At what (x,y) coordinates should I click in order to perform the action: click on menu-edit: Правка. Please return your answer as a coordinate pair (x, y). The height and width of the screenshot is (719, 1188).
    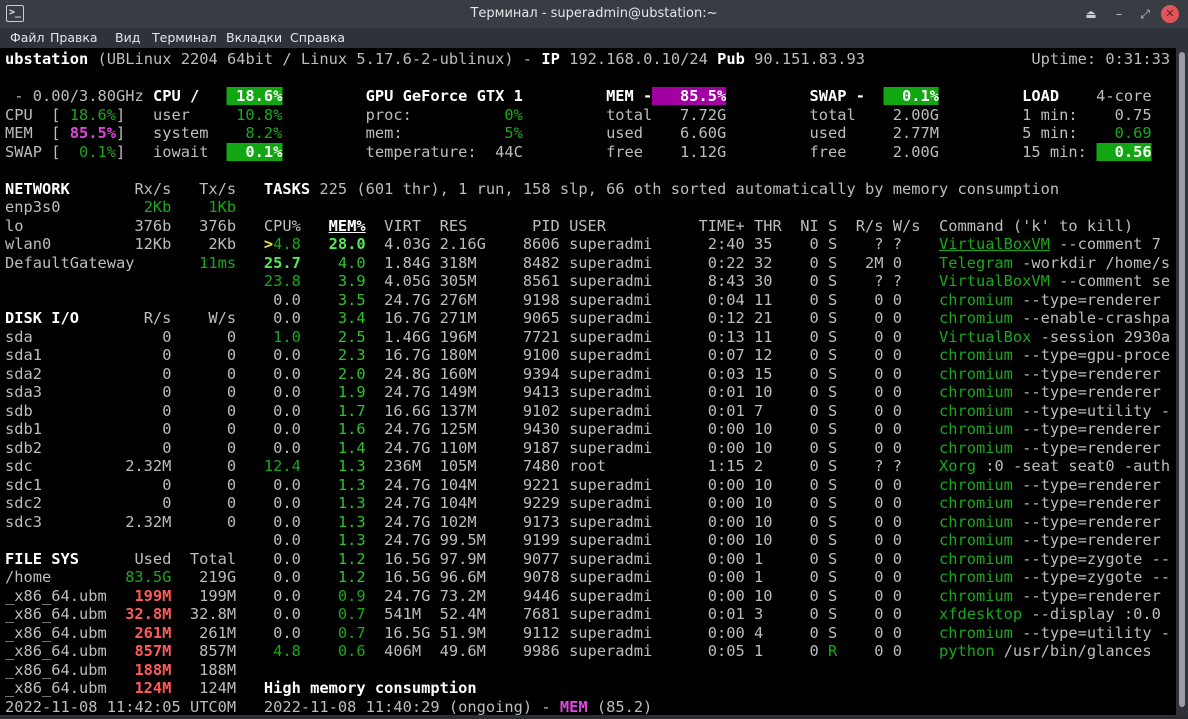
    Looking at the image, I should click on (74, 37).